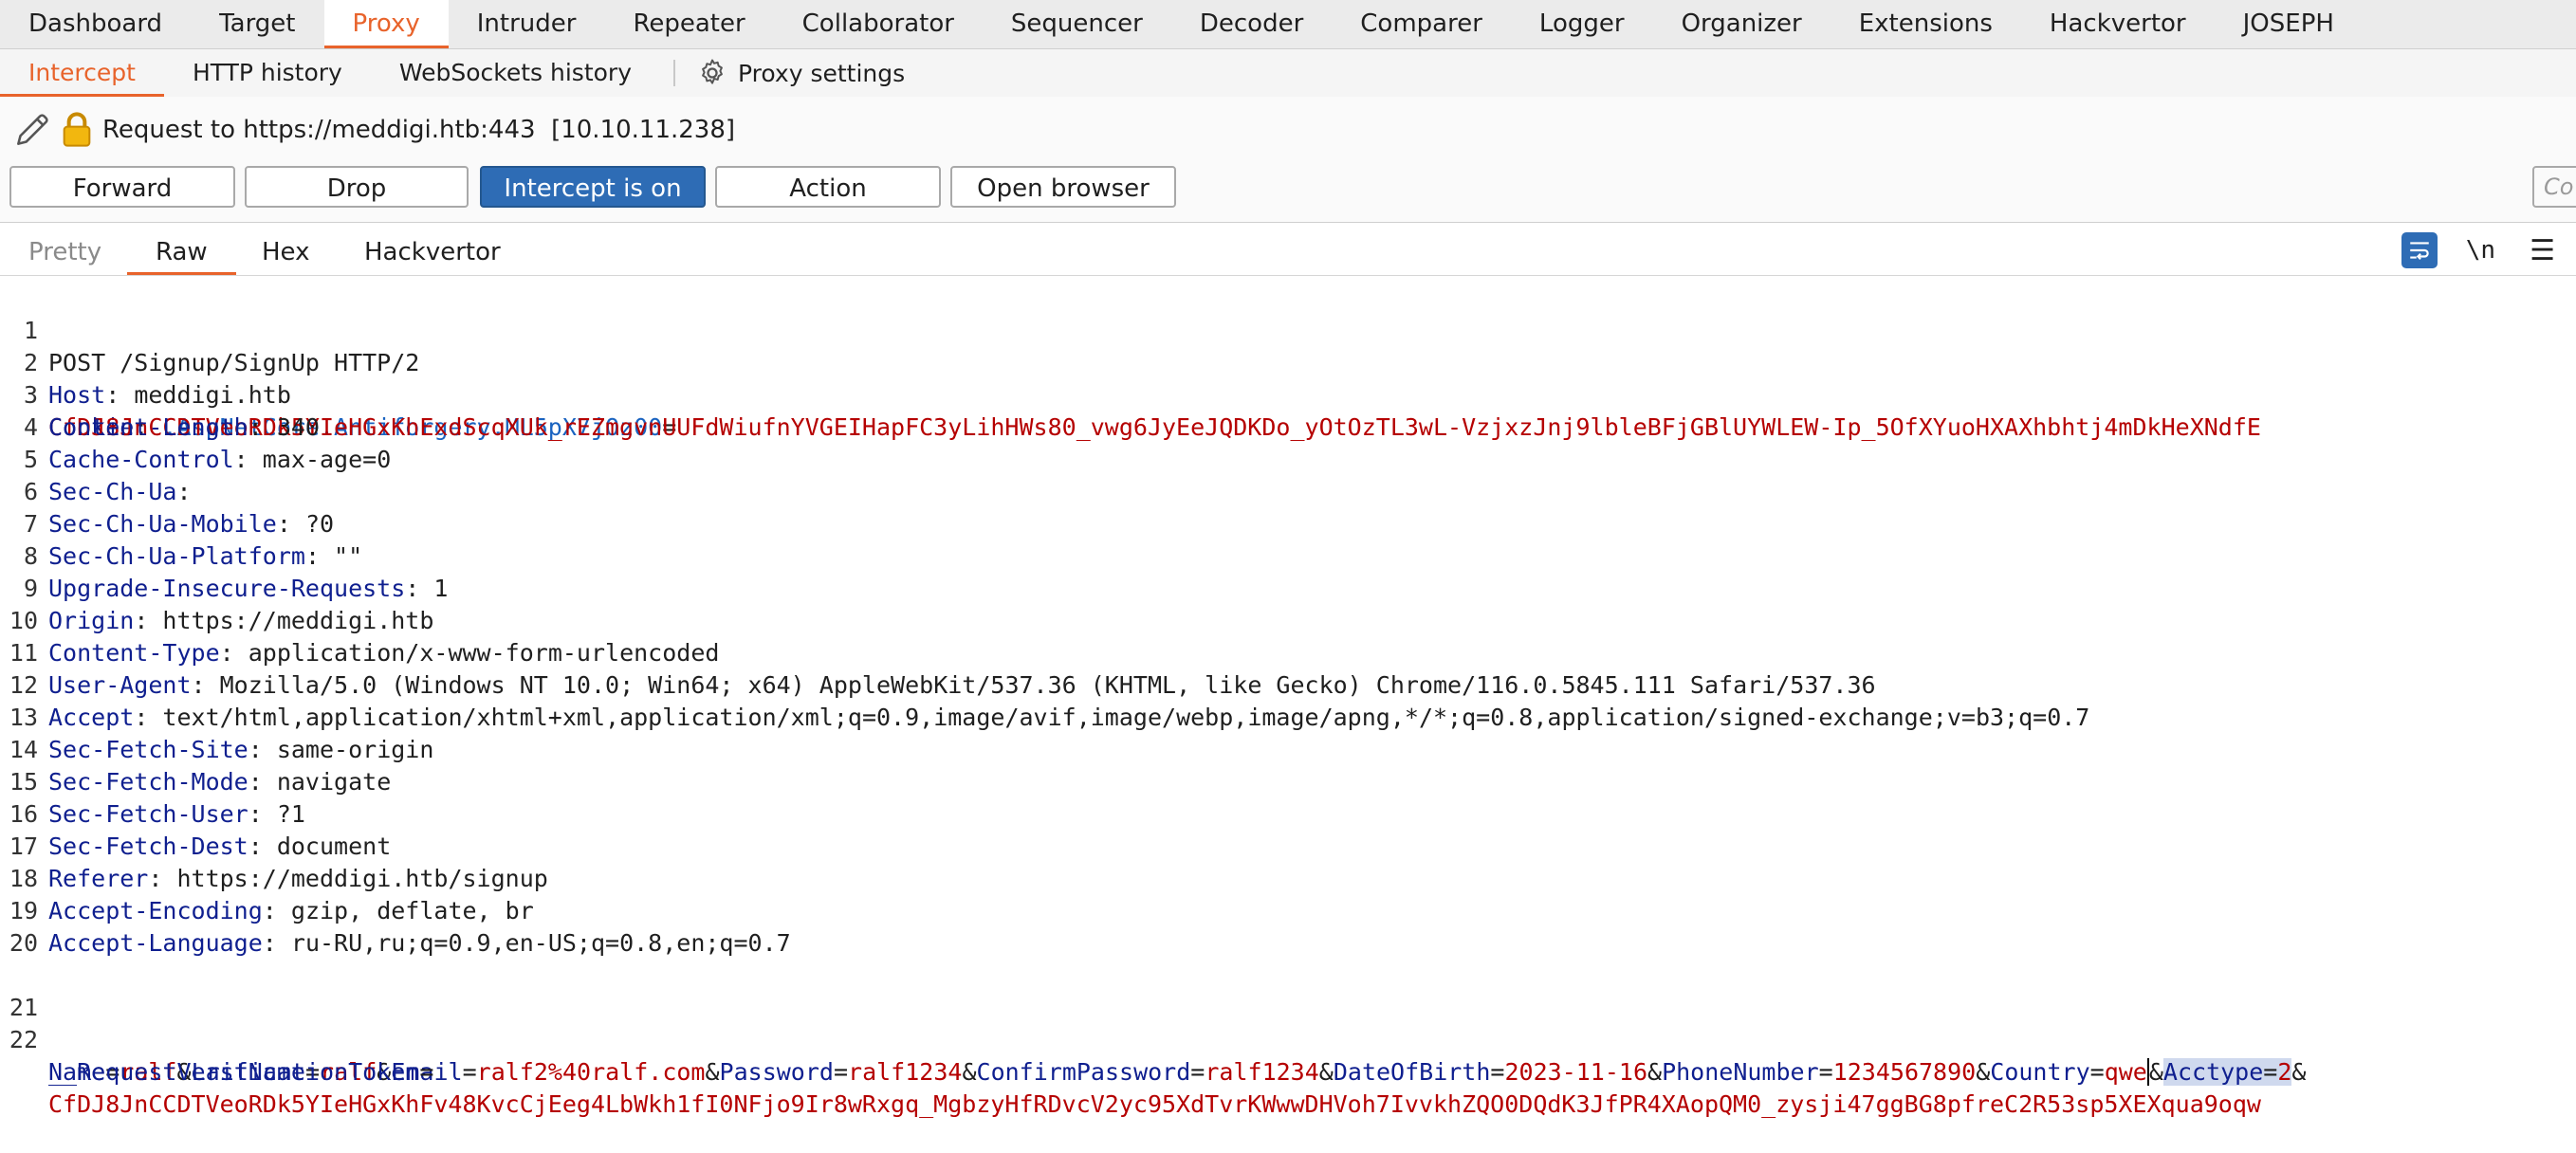  I want to click on tab-intruder: Intruder, so click(527, 24).